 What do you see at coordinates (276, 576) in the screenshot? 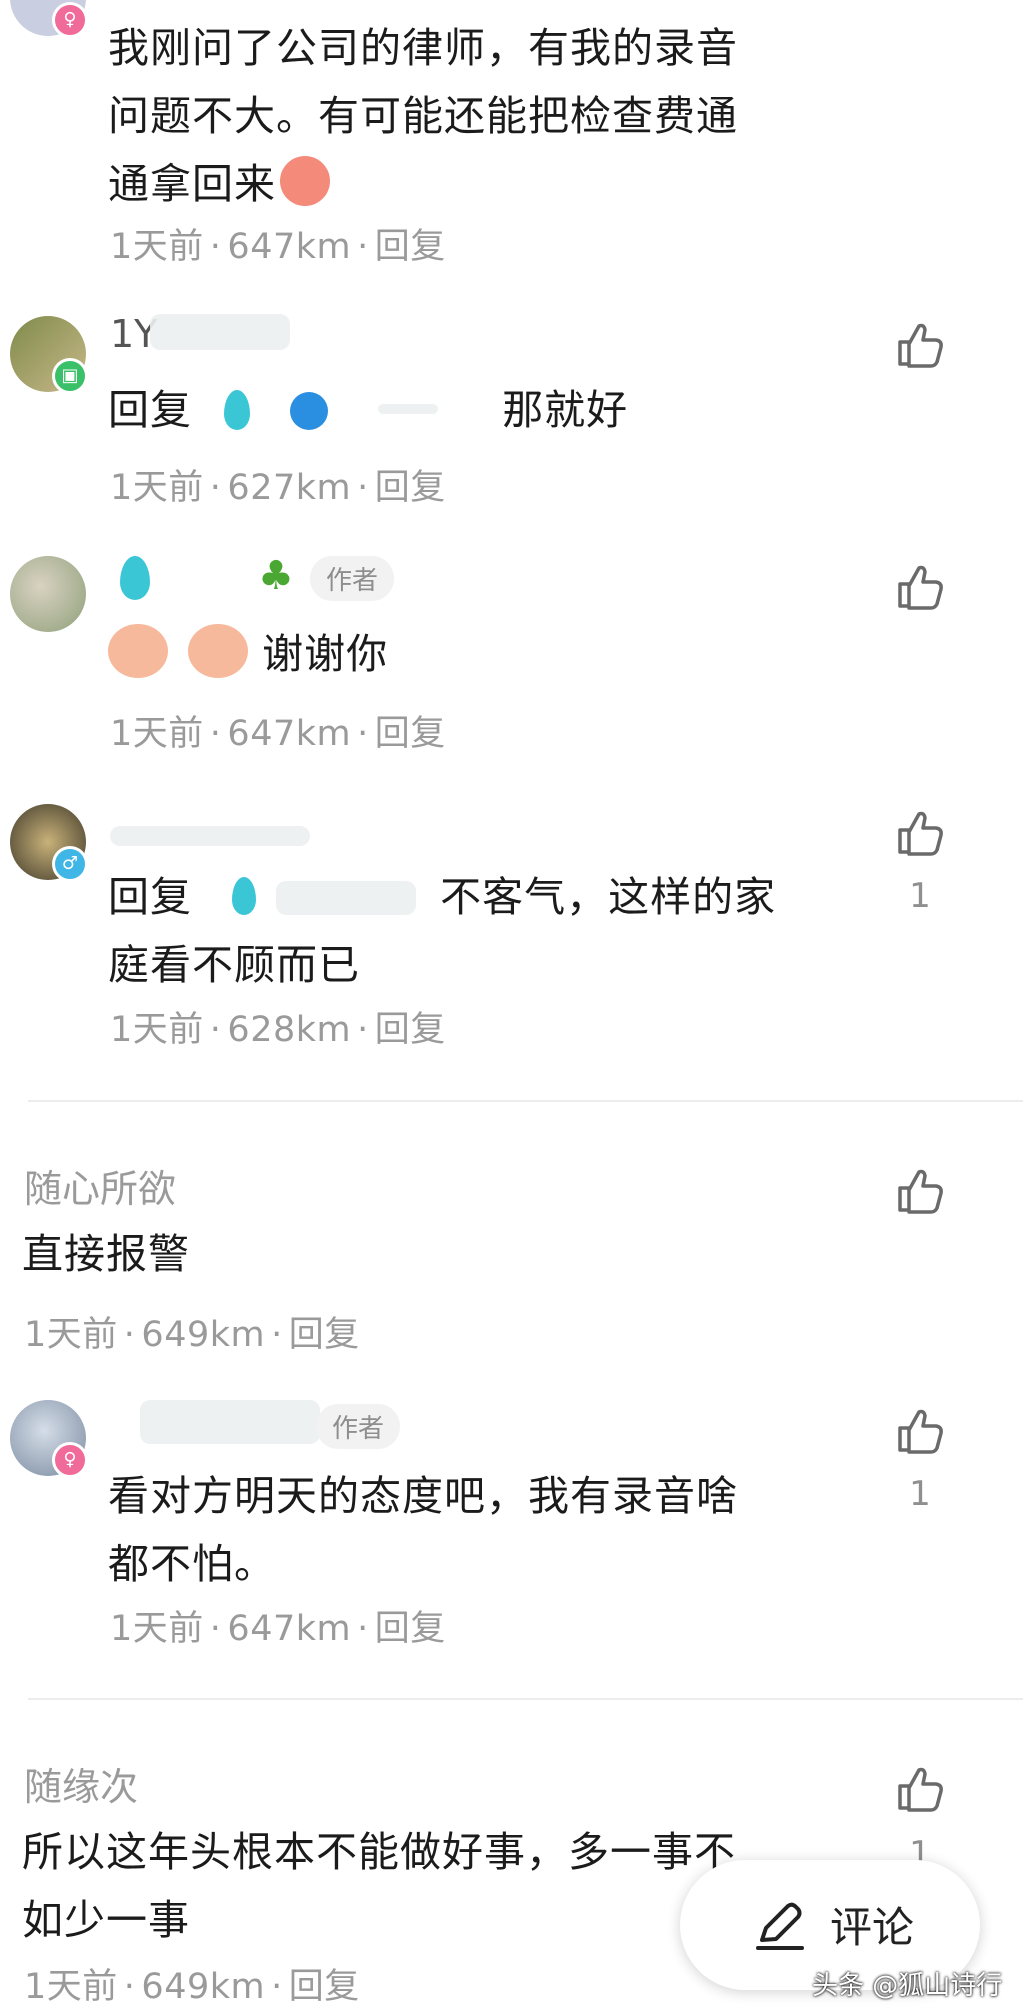
I see `sprout-icon: ♣` at bounding box center [276, 576].